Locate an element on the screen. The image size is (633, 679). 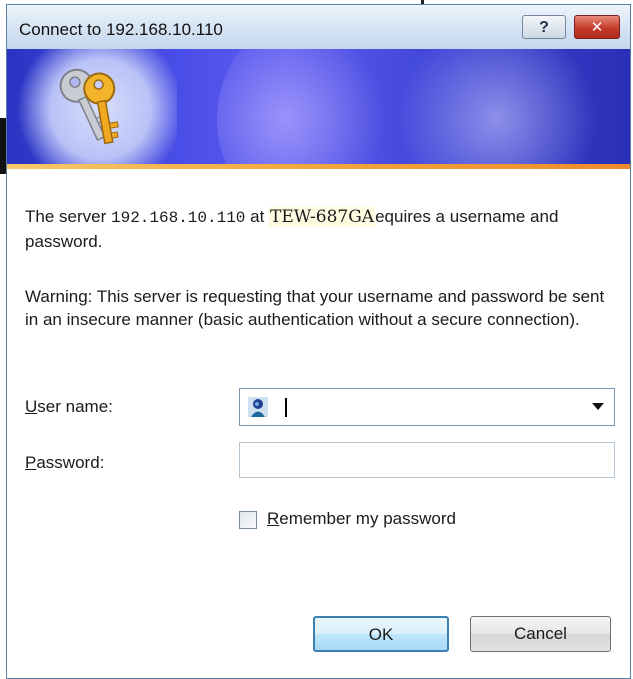
password-access-key: P is located at coordinates (31, 462).